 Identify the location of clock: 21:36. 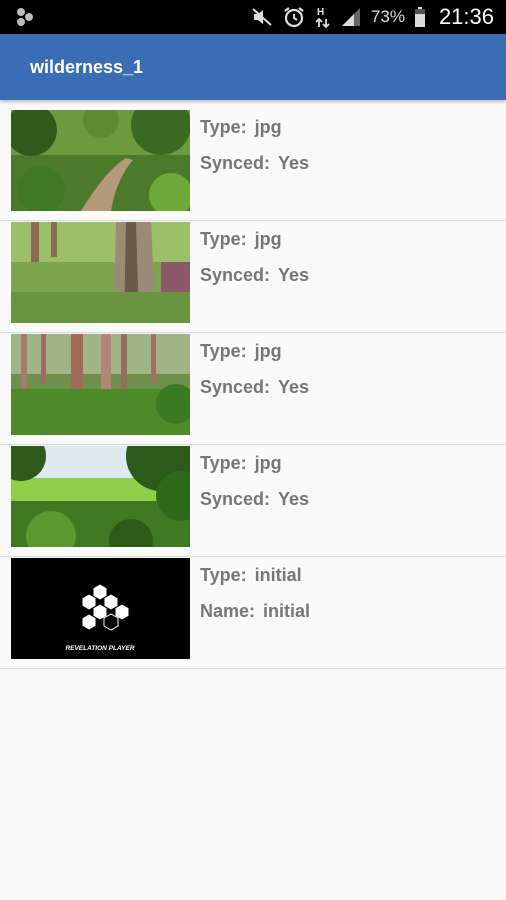
(466, 16).